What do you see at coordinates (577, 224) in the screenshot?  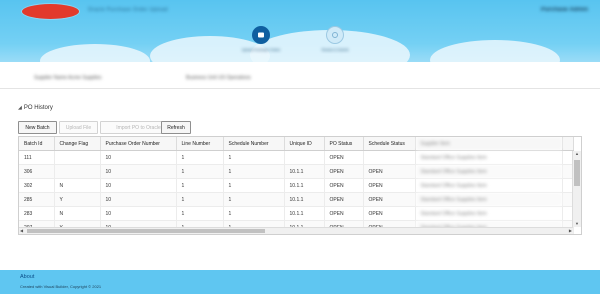 I see `scroll-down-arrow-icon: ▼` at bounding box center [577, 224].